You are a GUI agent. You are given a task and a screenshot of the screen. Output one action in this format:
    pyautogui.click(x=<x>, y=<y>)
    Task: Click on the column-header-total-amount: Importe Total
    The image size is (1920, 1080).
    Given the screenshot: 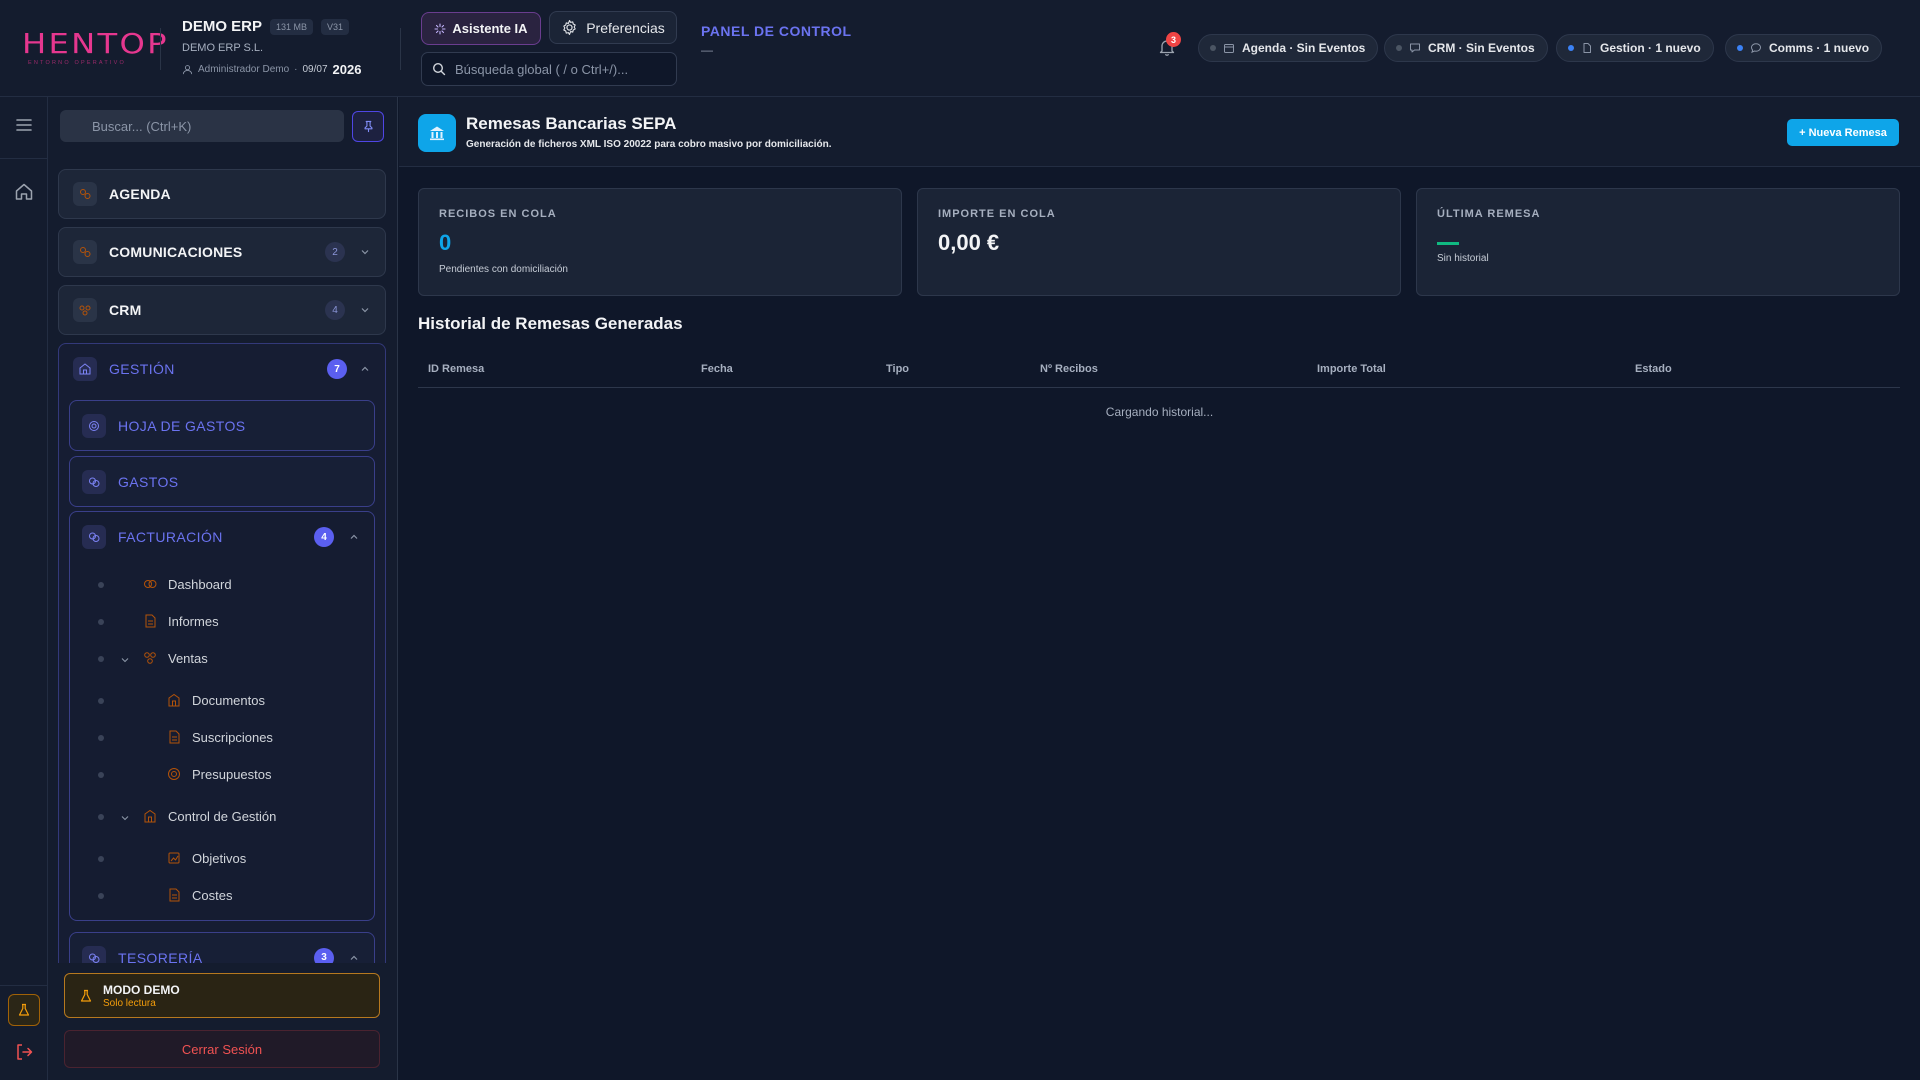 What is the action you would take?
    pyautogui.click(x=1351, y=369)
    